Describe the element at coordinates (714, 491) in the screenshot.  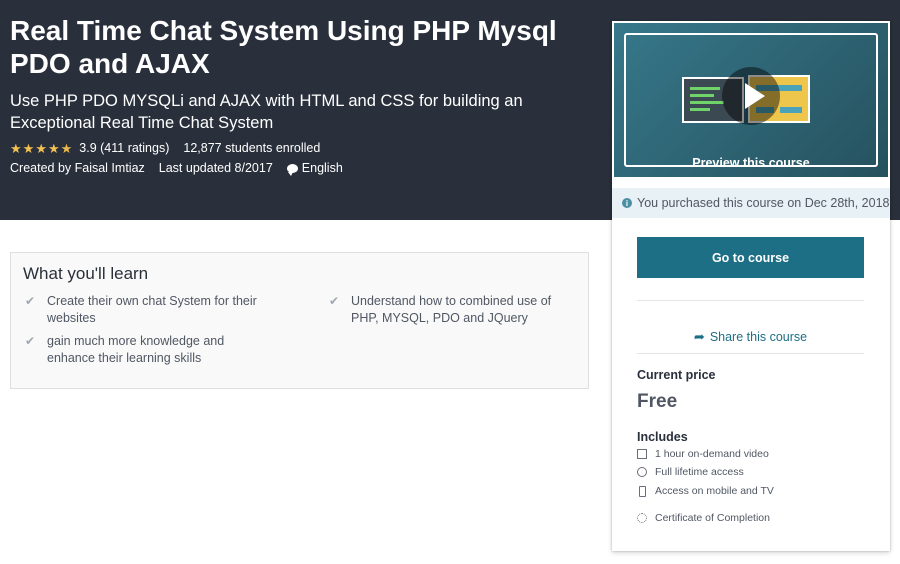
I see `include-text: Access on mobile and TV` at that location.